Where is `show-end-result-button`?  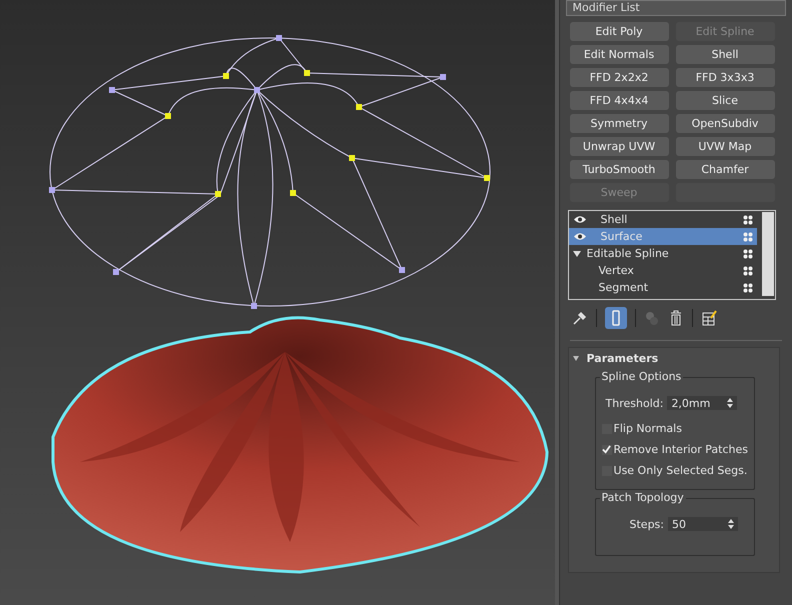 show-end-result-button is located at coordinates (615, 318).